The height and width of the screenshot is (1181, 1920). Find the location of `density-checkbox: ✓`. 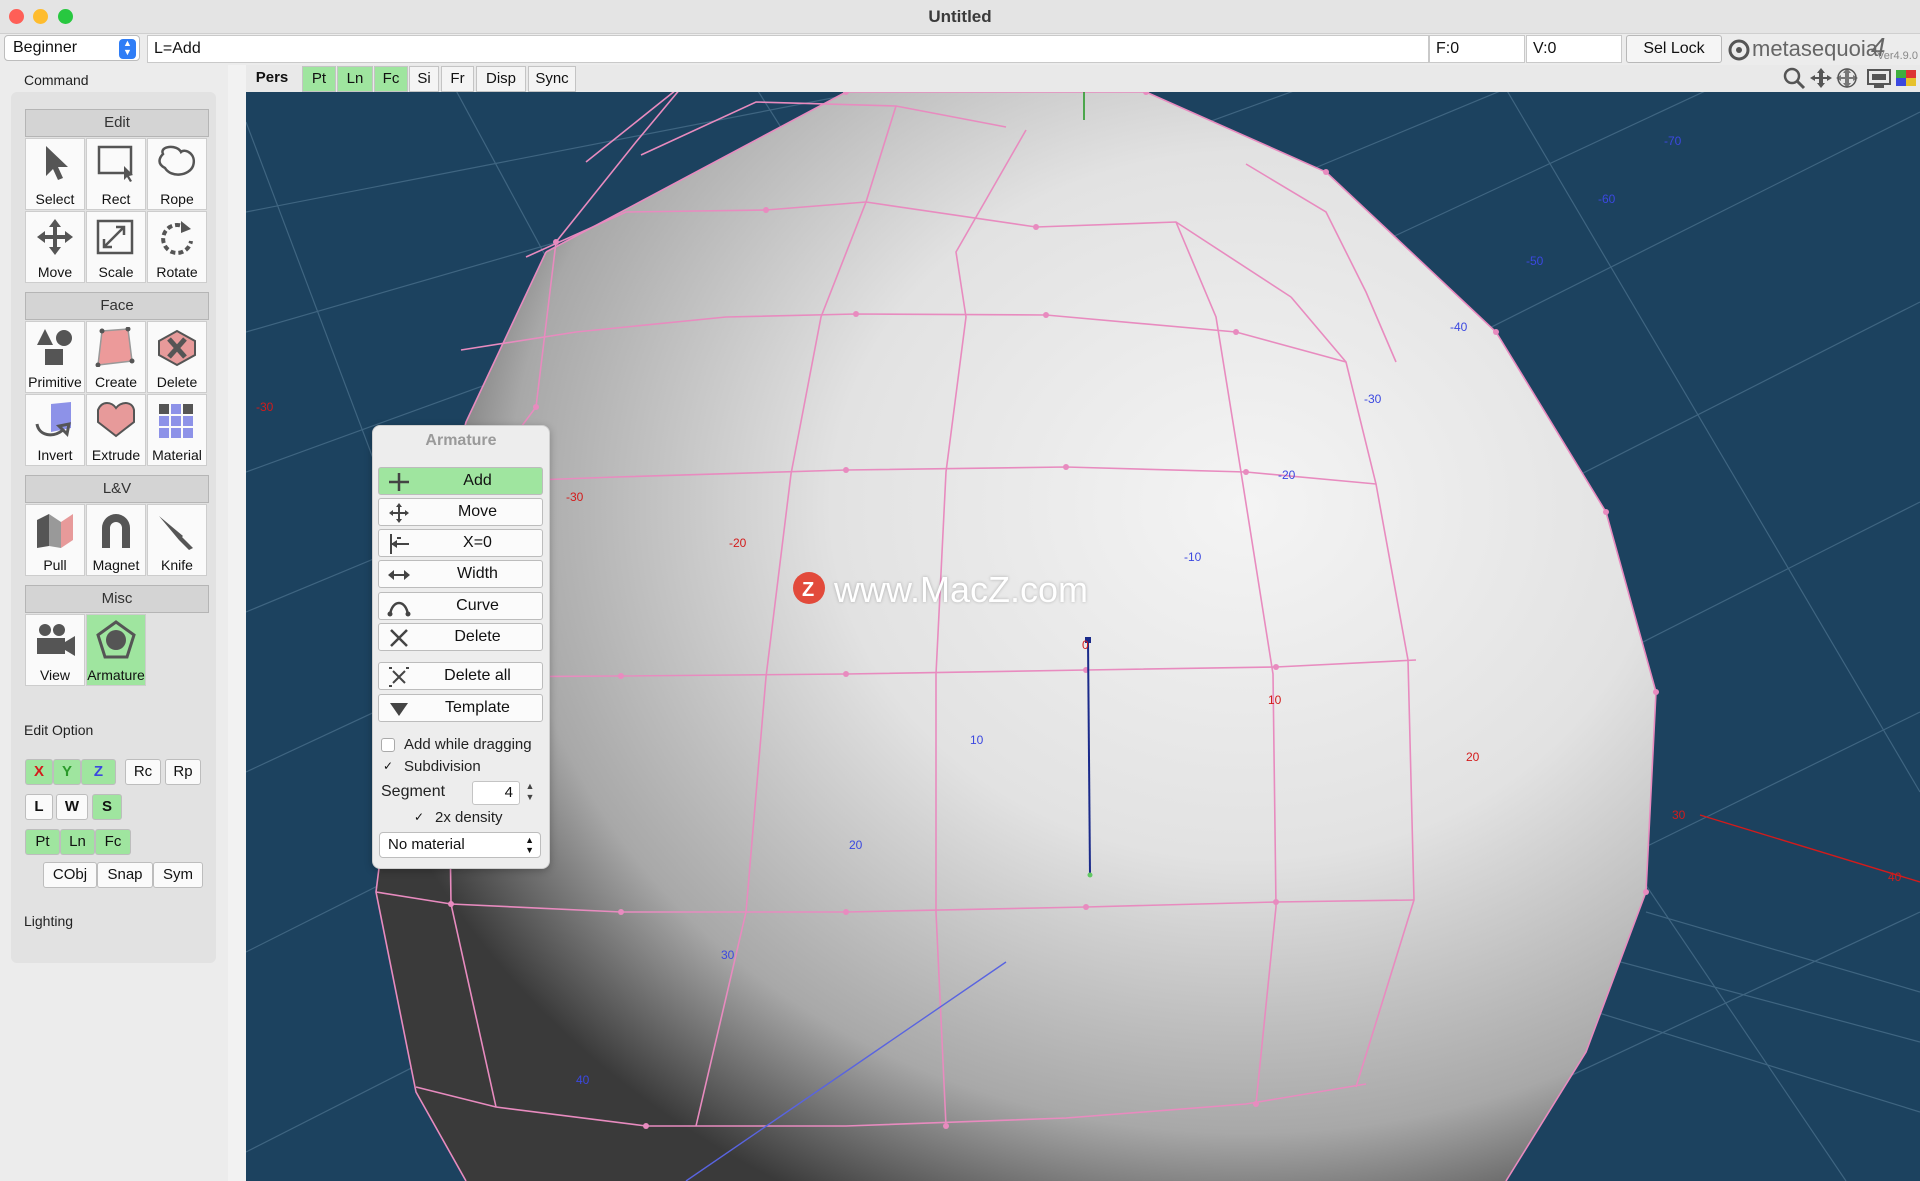

density-checkbox: ✓ is located at coordinates (419, 818).